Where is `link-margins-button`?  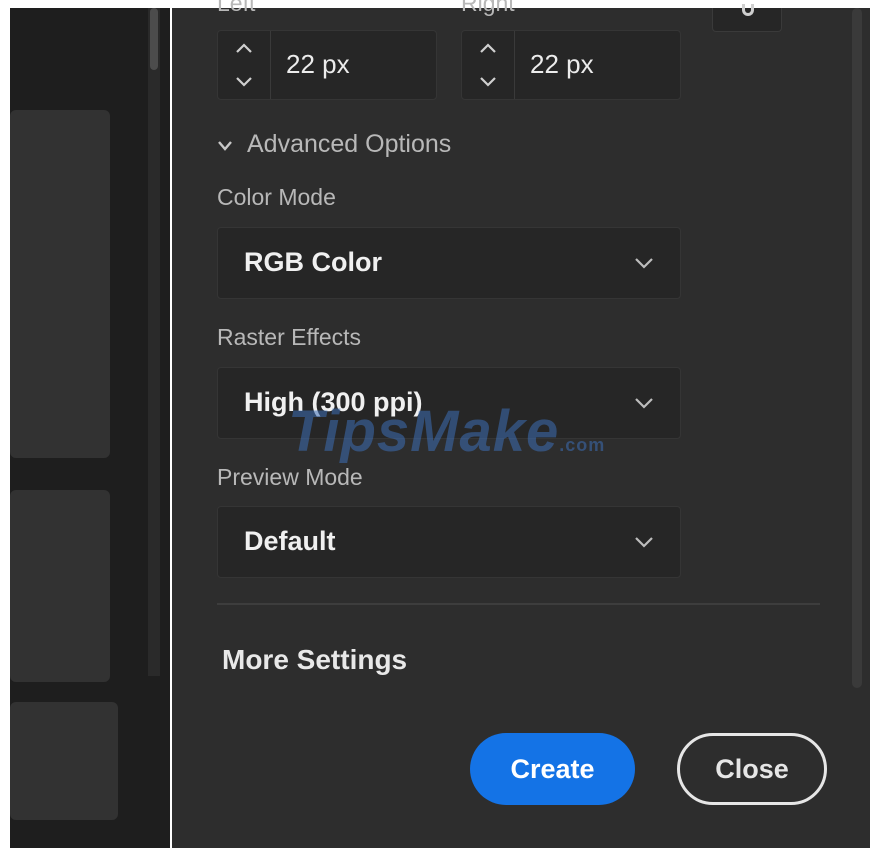 link-margins-button is located at coordinates (747, 18).